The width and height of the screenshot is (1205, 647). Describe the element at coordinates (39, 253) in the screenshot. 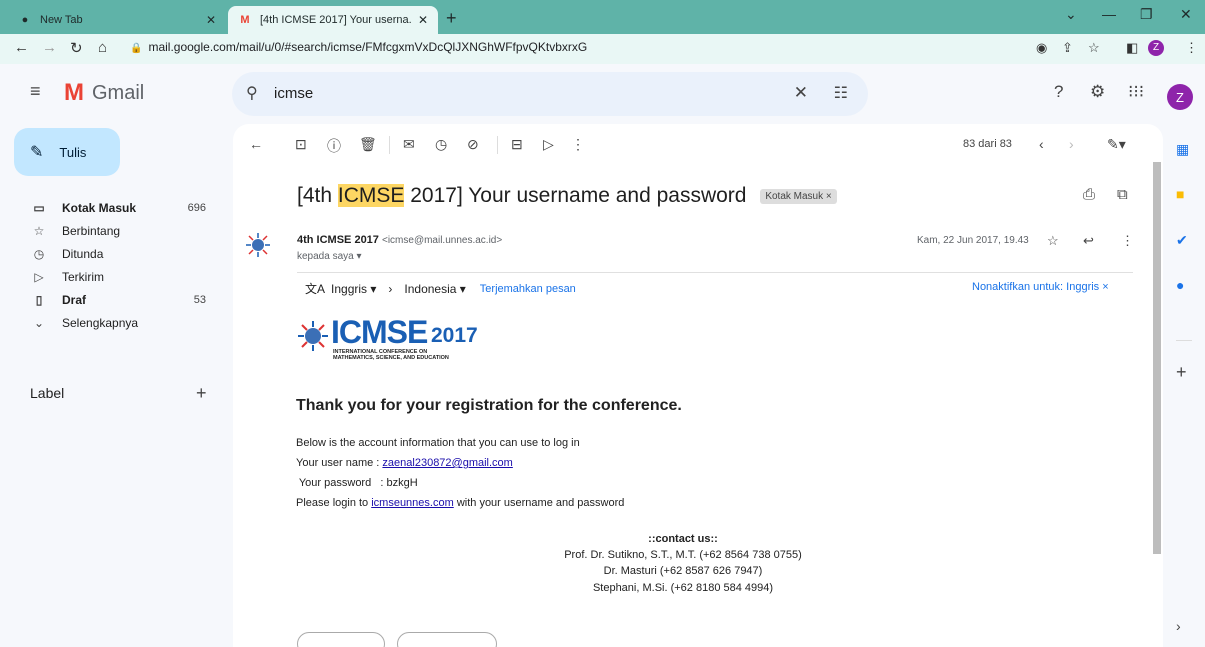

I see `clock-icon: ◷` at that location.